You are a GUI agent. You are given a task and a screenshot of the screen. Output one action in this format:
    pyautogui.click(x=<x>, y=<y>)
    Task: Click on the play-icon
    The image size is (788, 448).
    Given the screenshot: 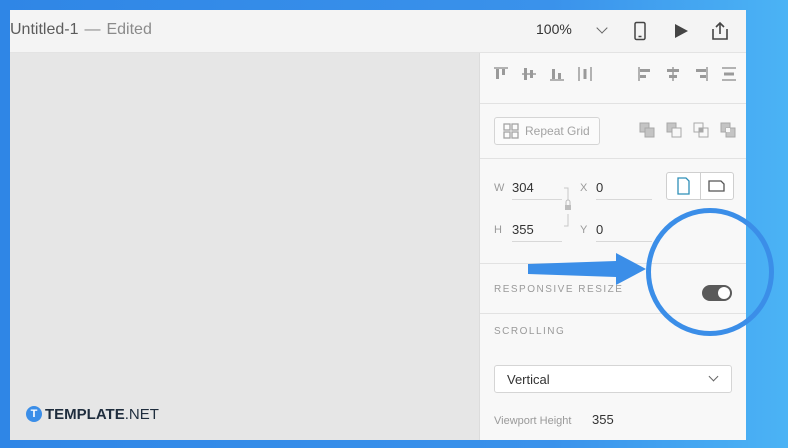 What is the action you would take?
    pyautogui.click(x=681, y=31)
    